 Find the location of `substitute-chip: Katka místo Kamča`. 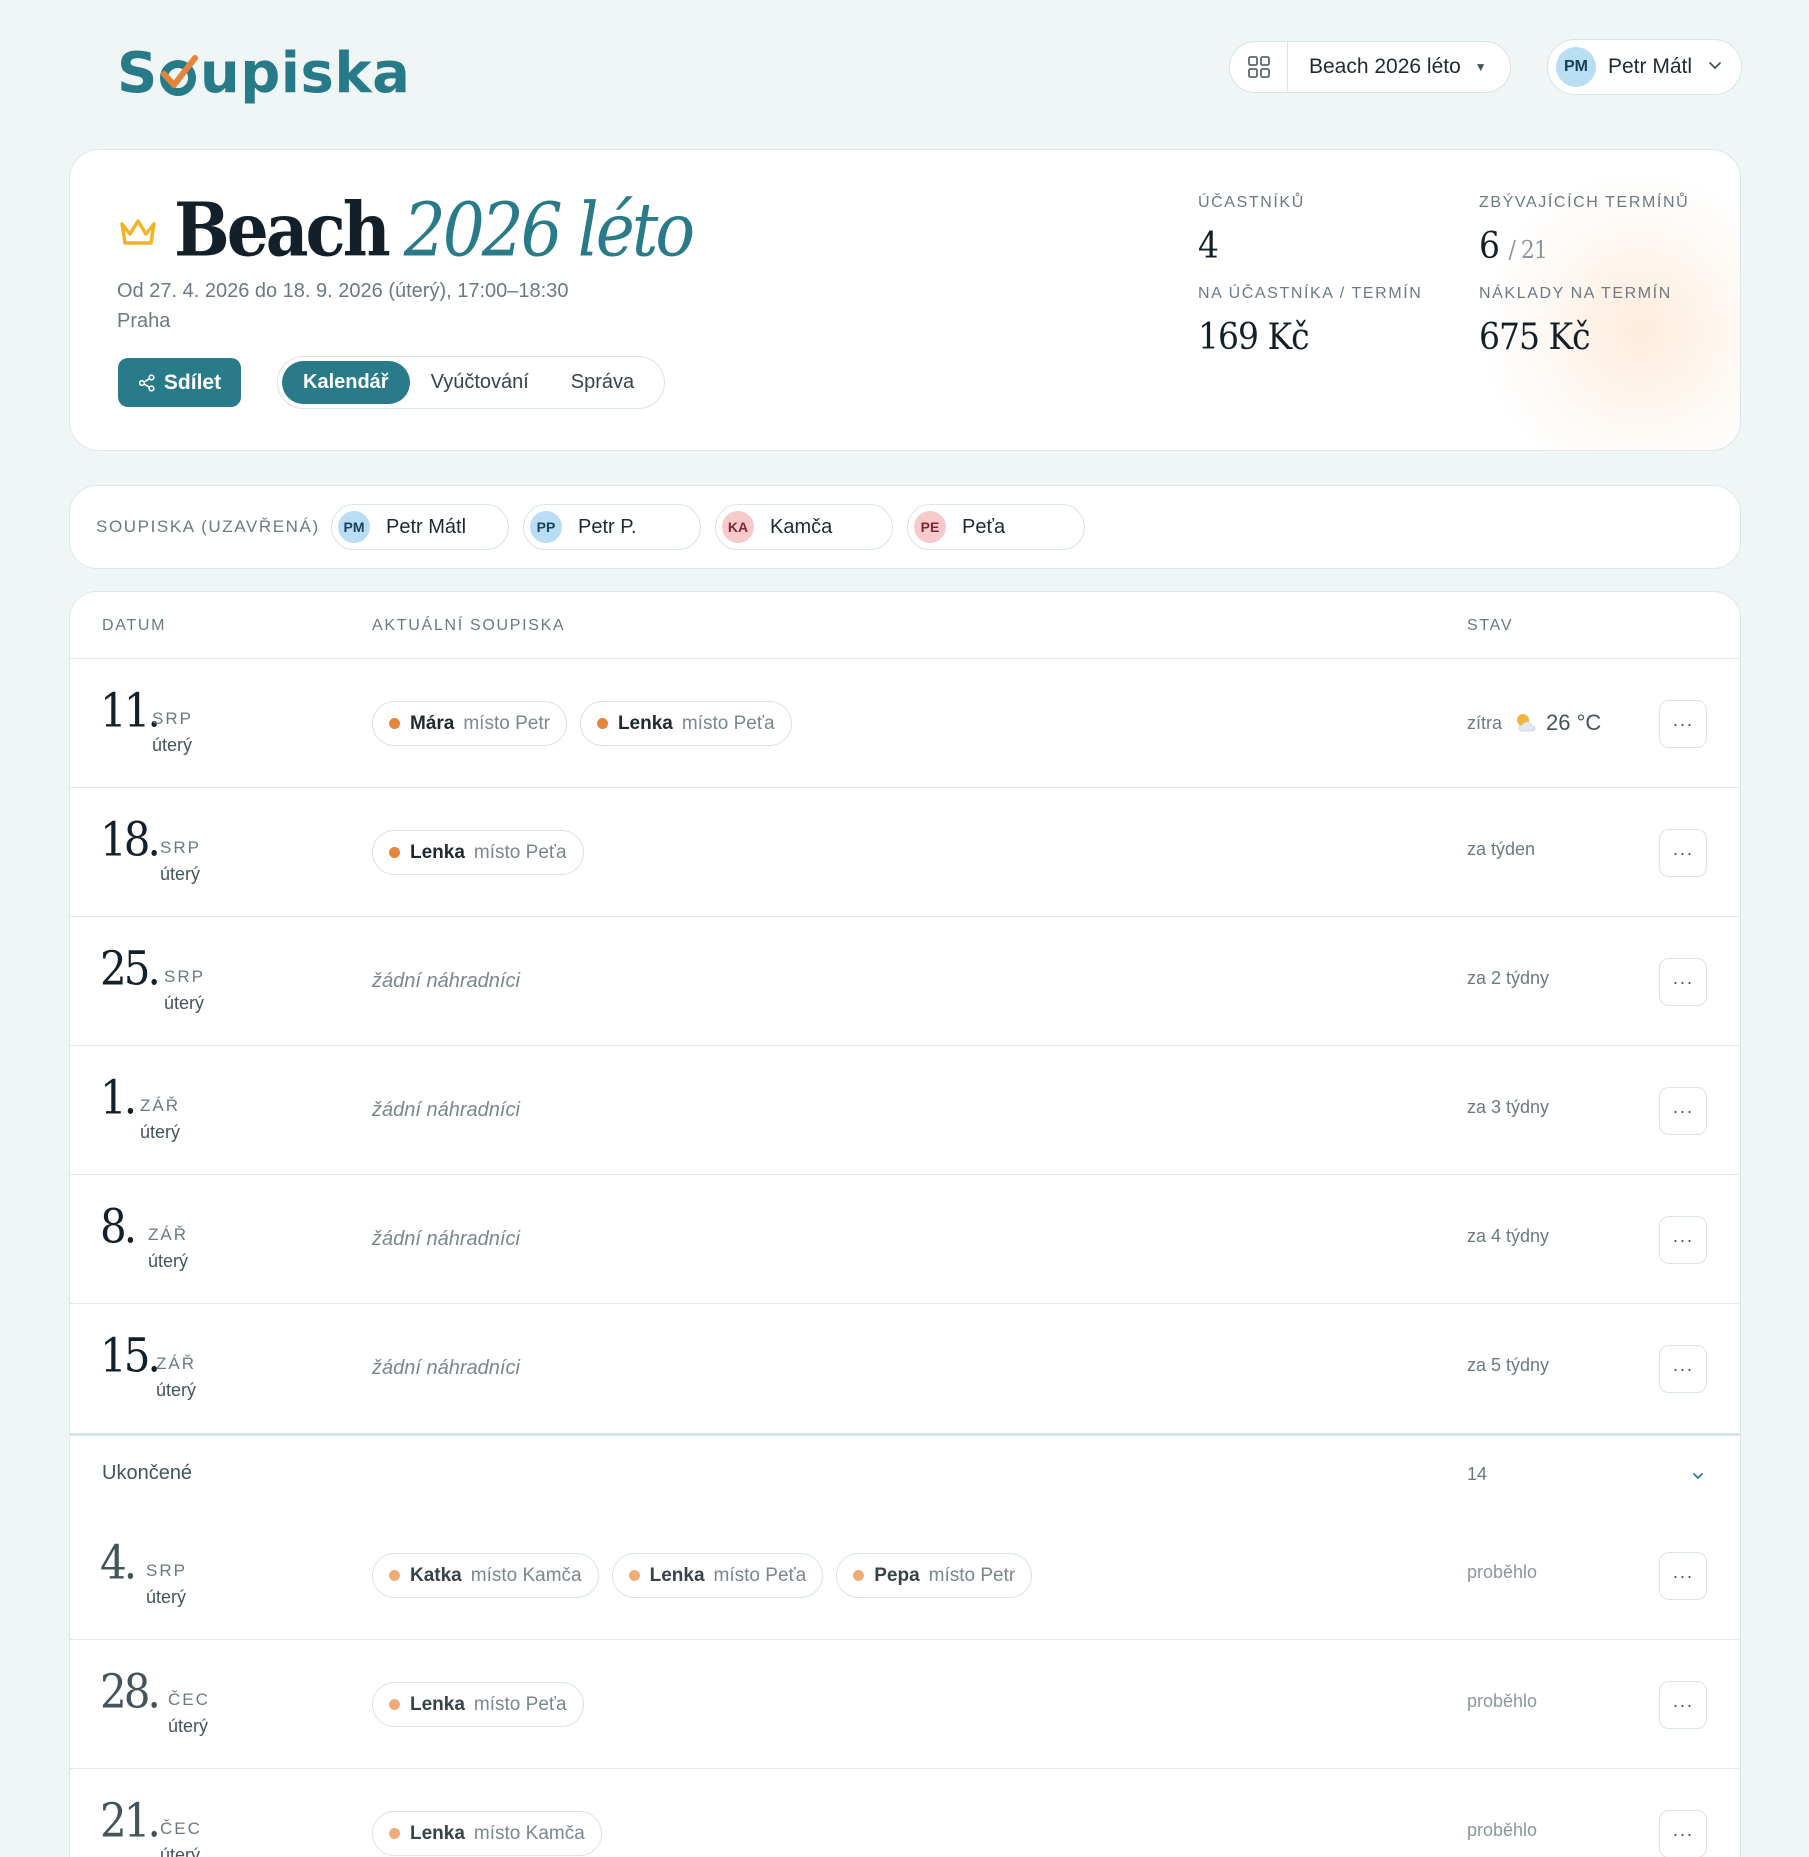

substitute-chip: Katka místo Kamča is located at coordinates (485, 1575).